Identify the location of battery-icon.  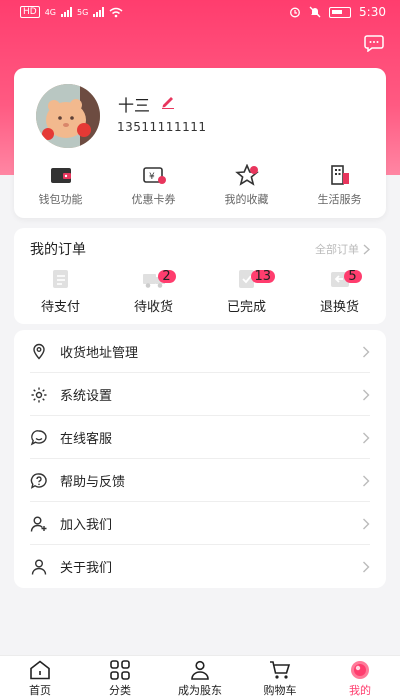
(340, 12).